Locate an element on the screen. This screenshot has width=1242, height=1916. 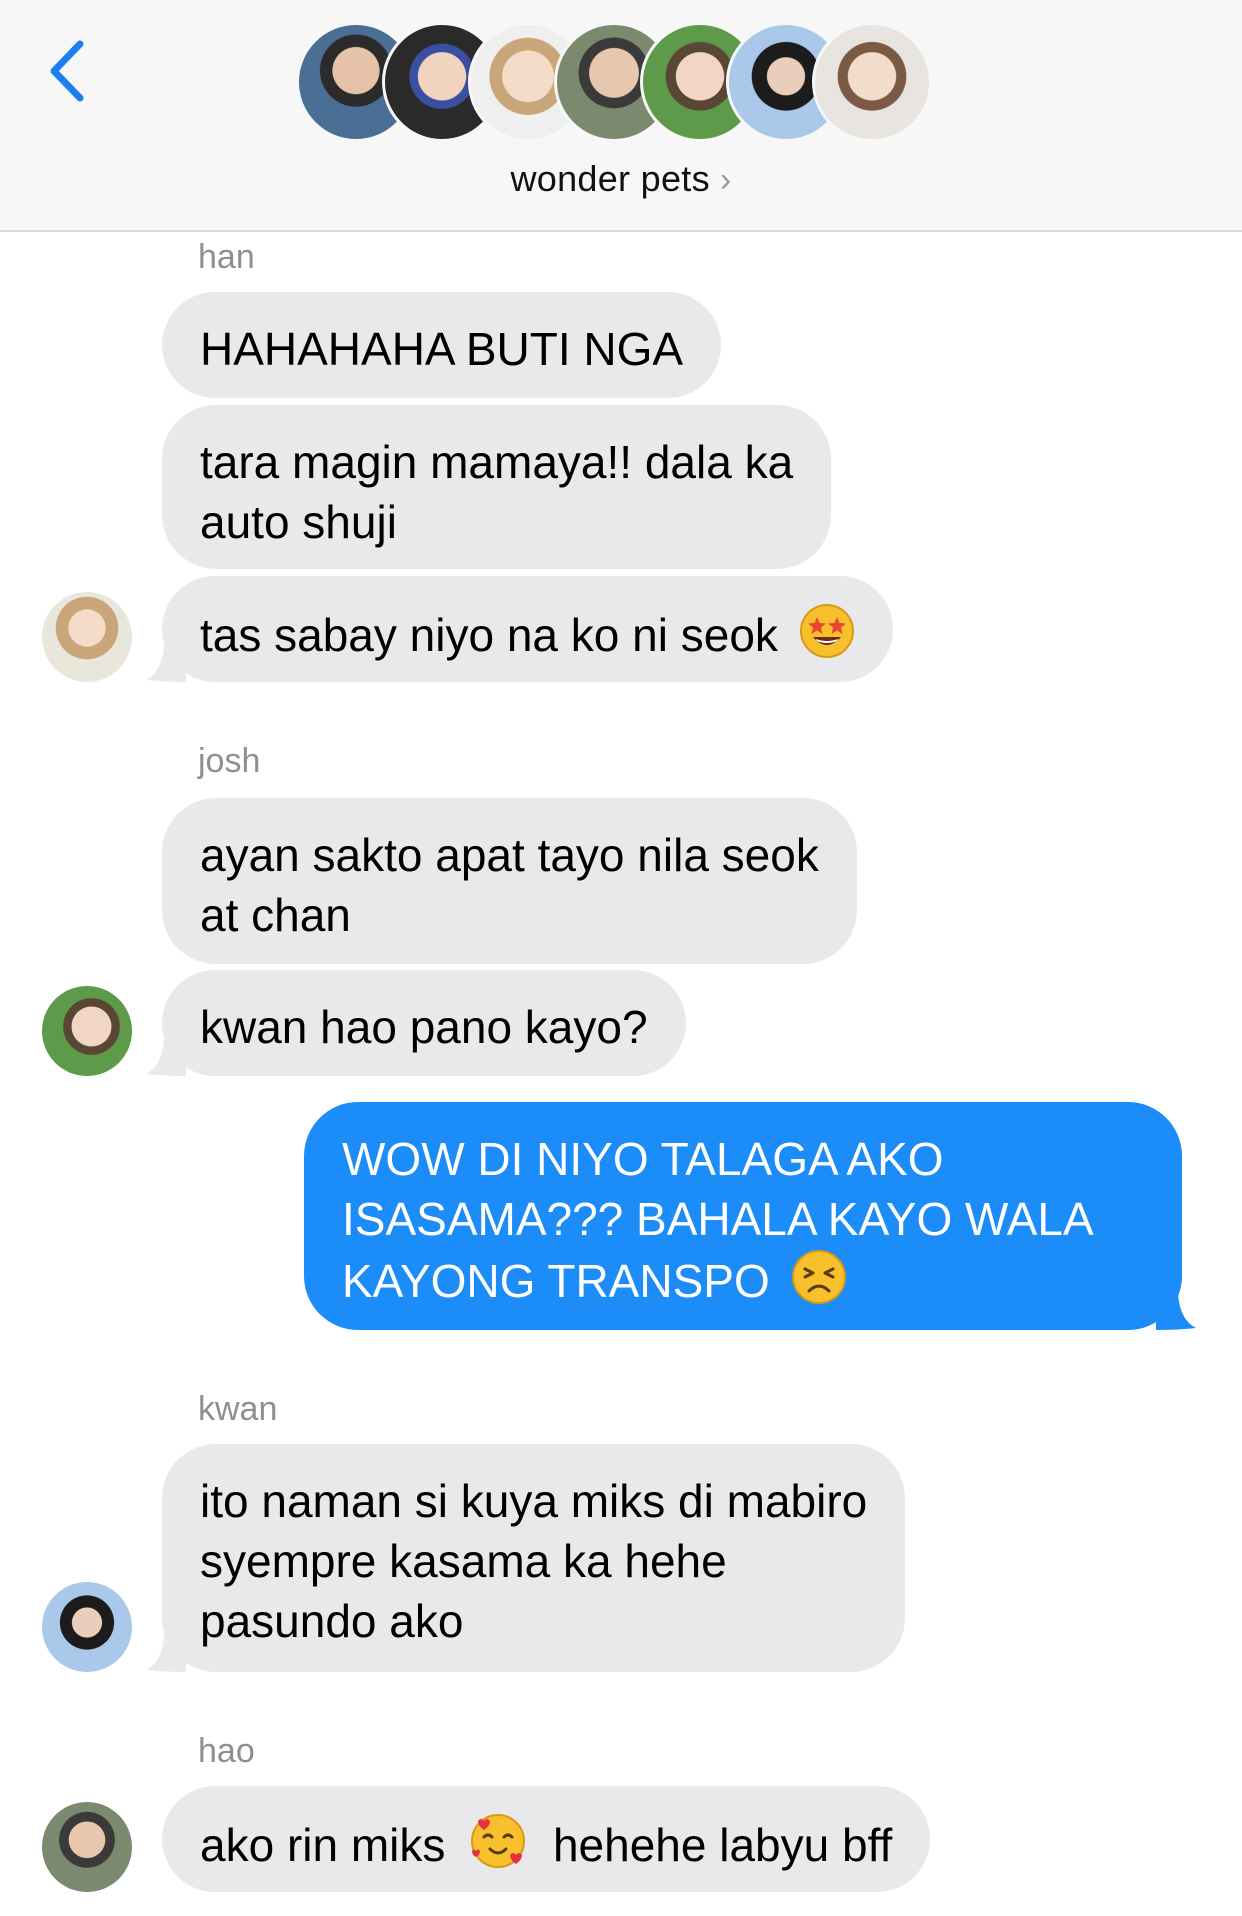
message-bubble: kwan hao pano kayo? is located at coordinates (424, 1023).